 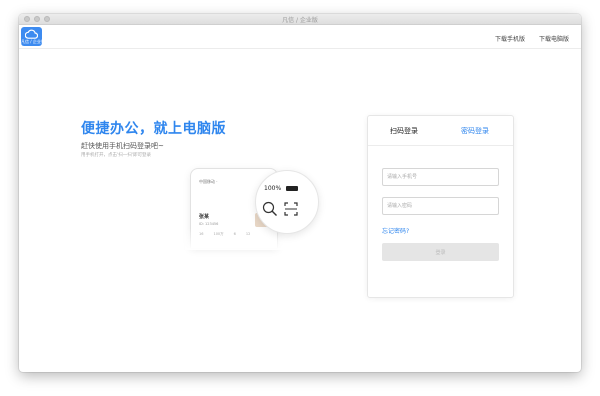 I want to click on window-title: 凡信 / 企业版, so click(x=300, y=20).